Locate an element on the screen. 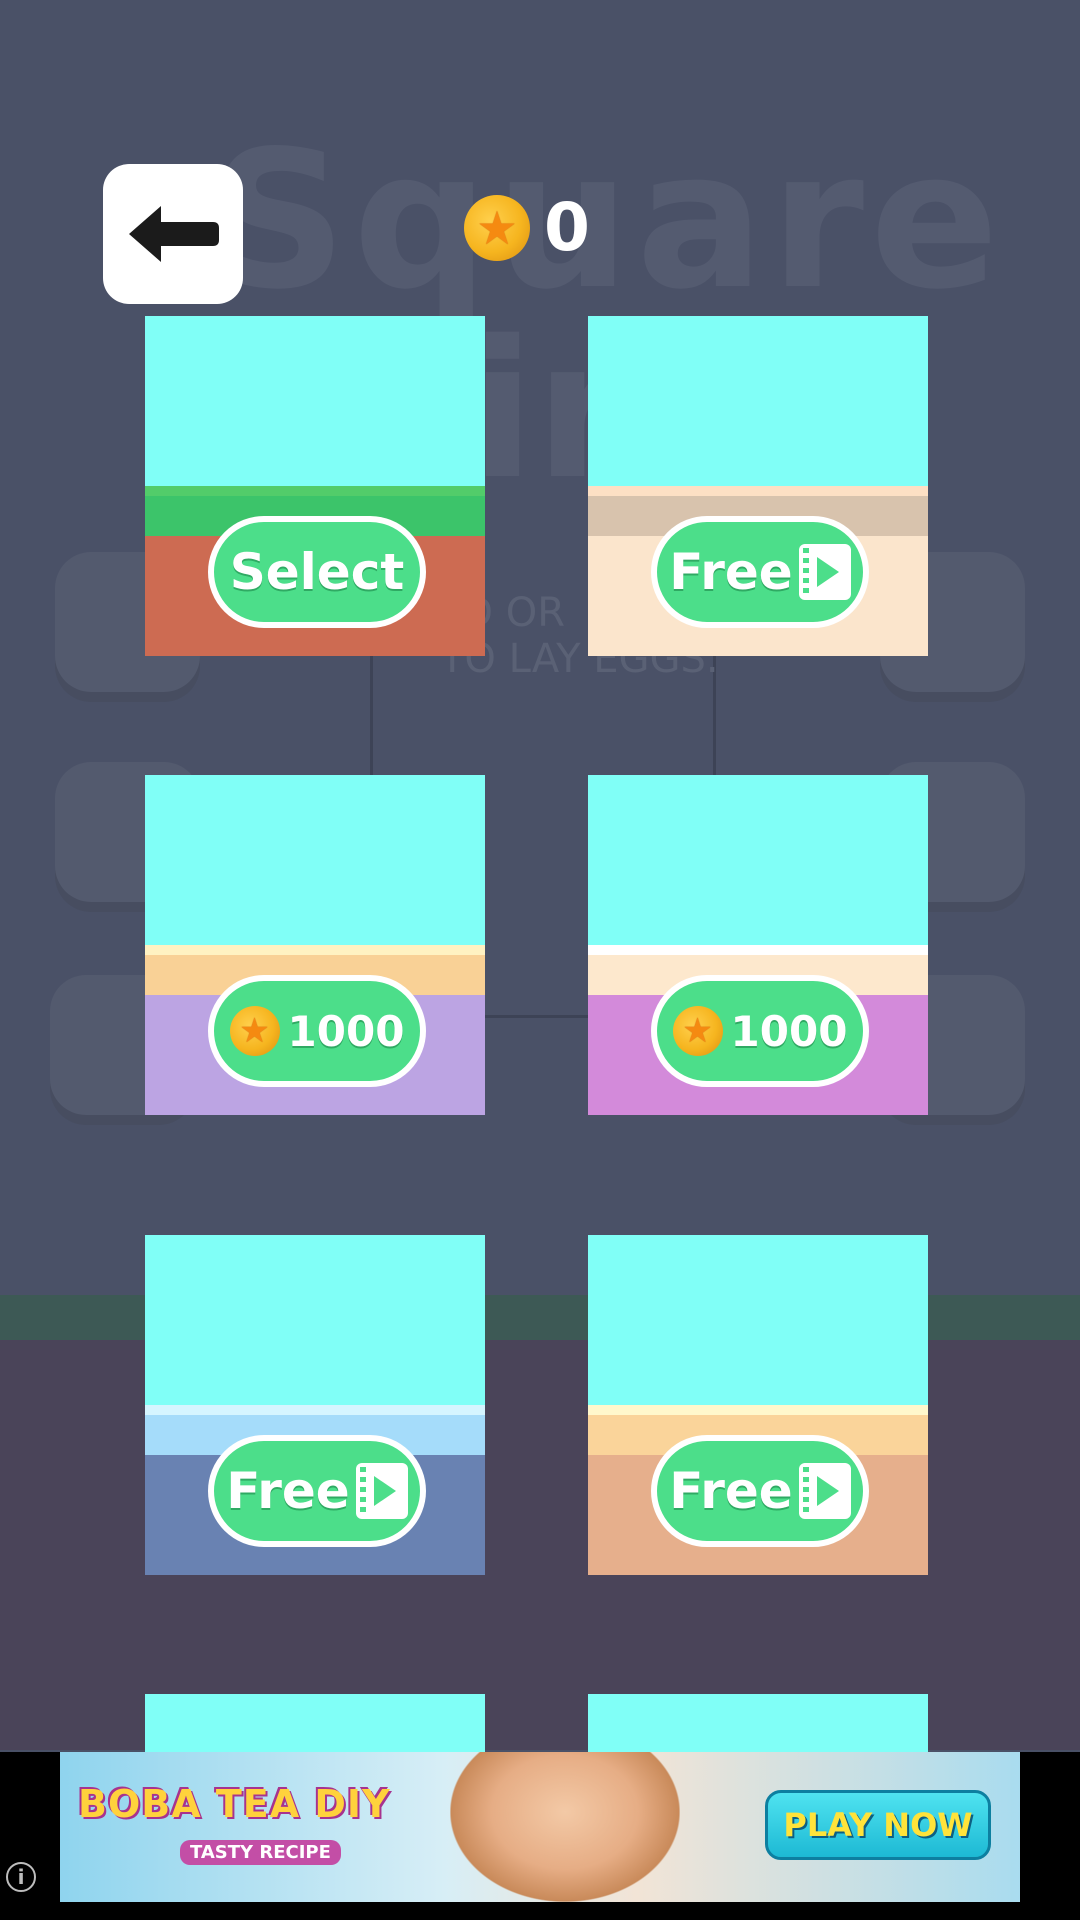  ad-subtitle: TASTY RECIPE is located at coordinates (260, 1852).